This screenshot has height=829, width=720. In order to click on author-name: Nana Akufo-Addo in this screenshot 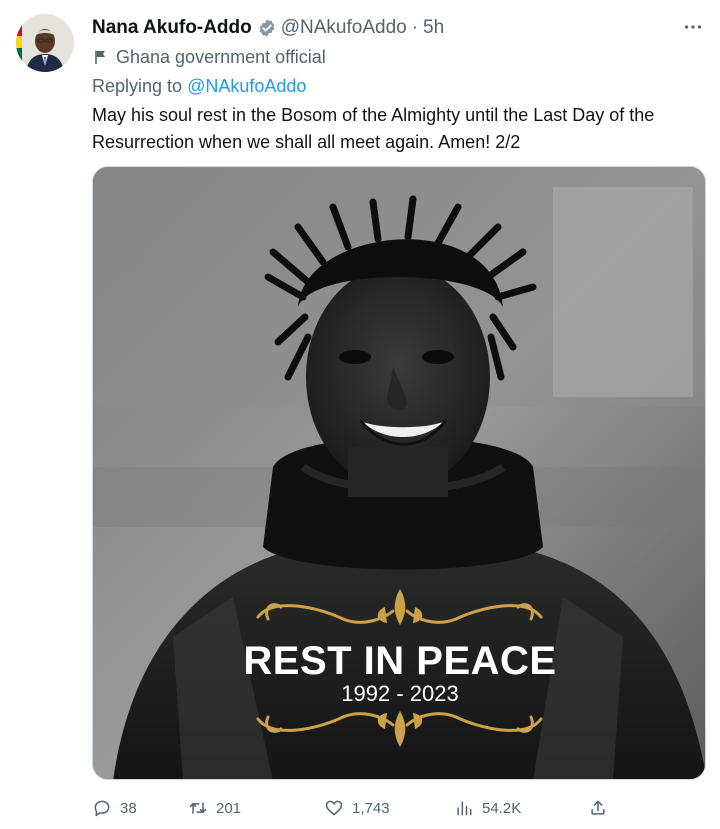, I will do `click(172, 28)`.